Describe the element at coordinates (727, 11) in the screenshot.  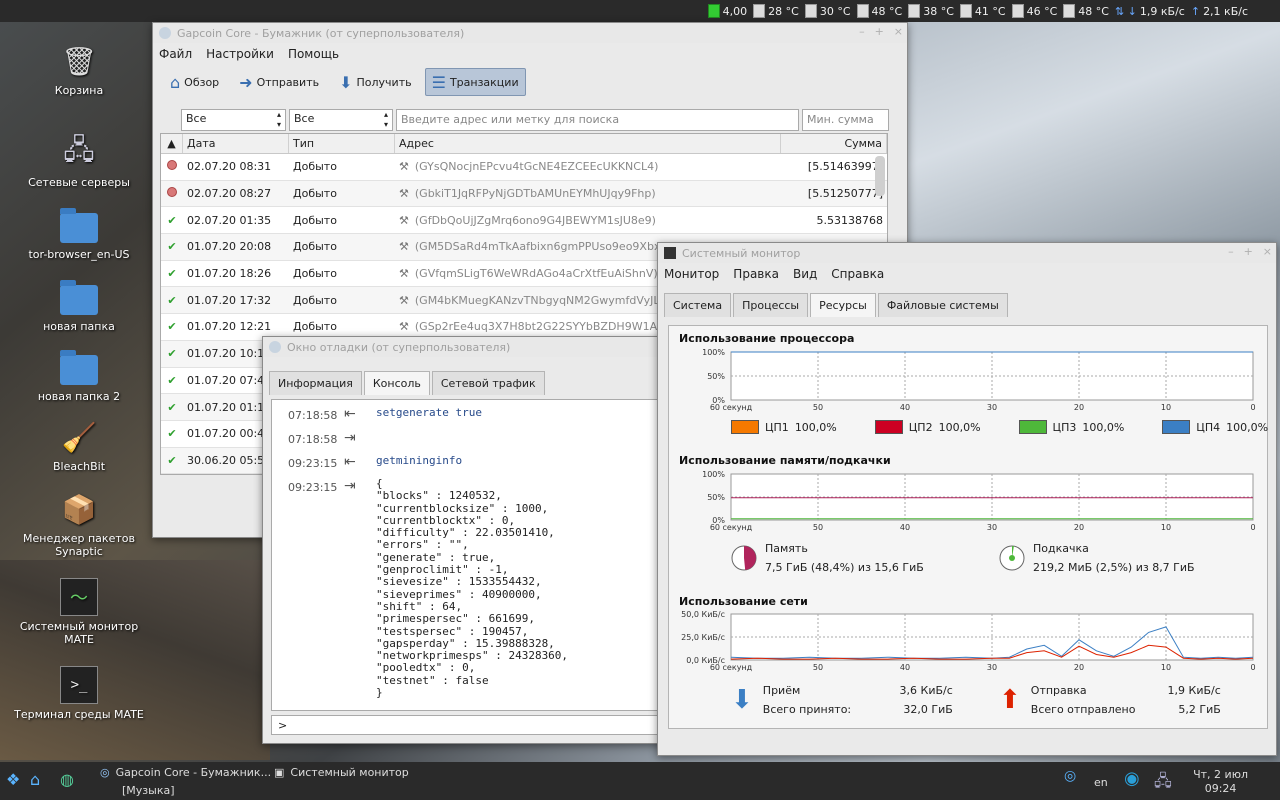
I see `cpu-load-sensor: 4,00` at that location.